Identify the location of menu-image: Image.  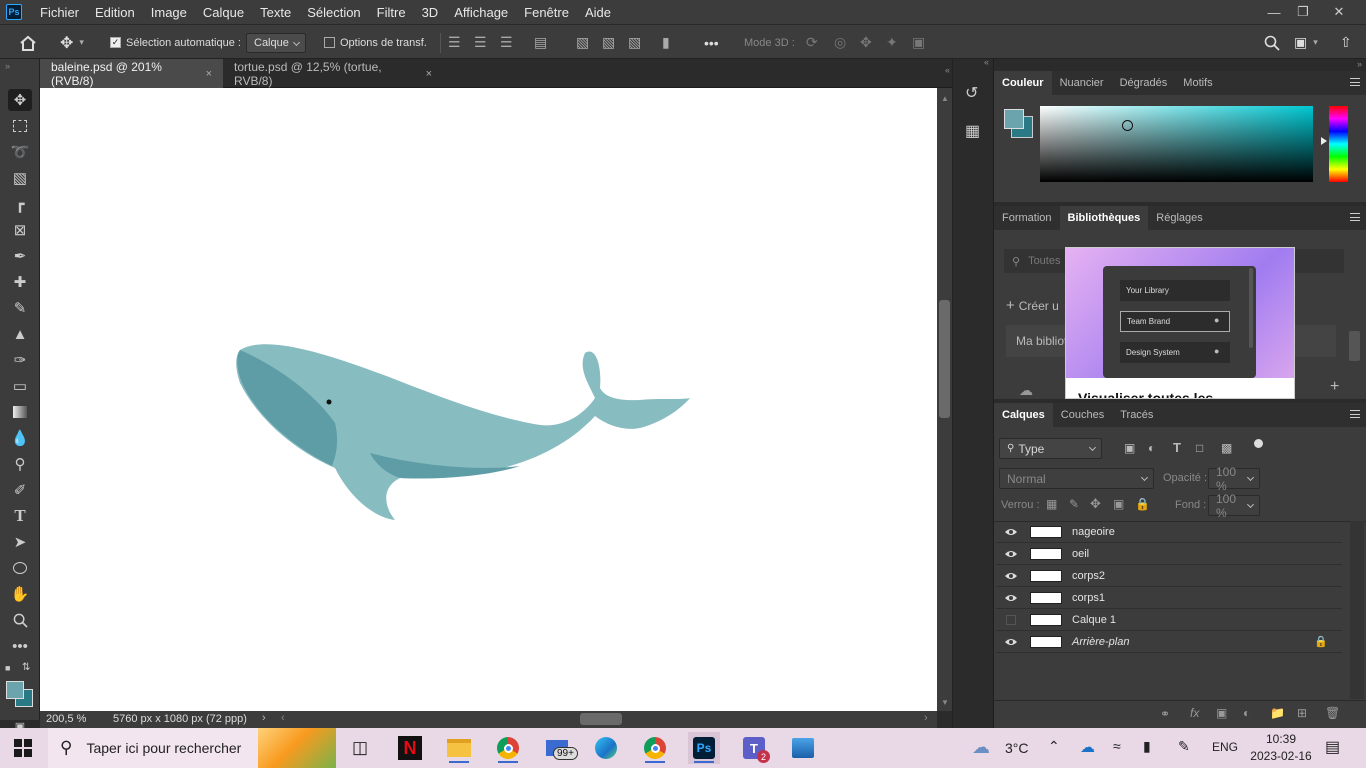
(169, 12).